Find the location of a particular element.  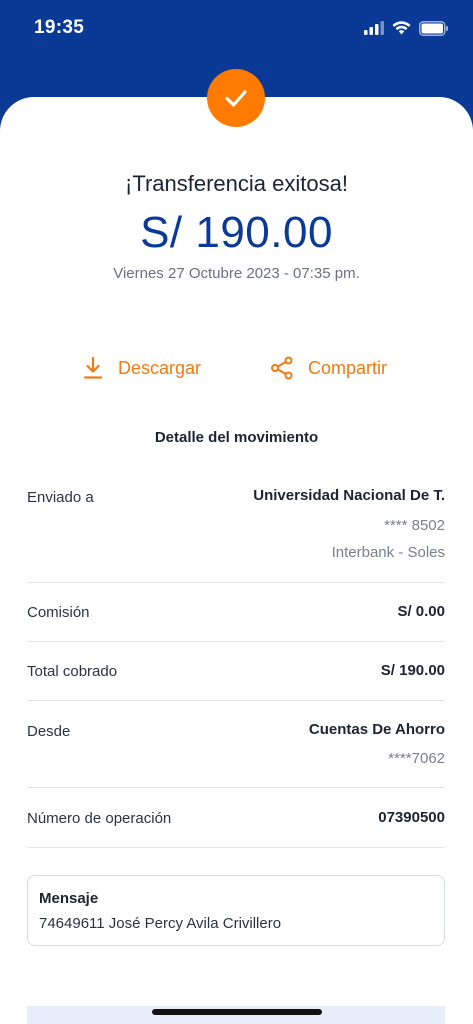

transfer-date: Viernes 27 Octubre 2023 - 07:35 pm. is located at coordinates (236, 273).